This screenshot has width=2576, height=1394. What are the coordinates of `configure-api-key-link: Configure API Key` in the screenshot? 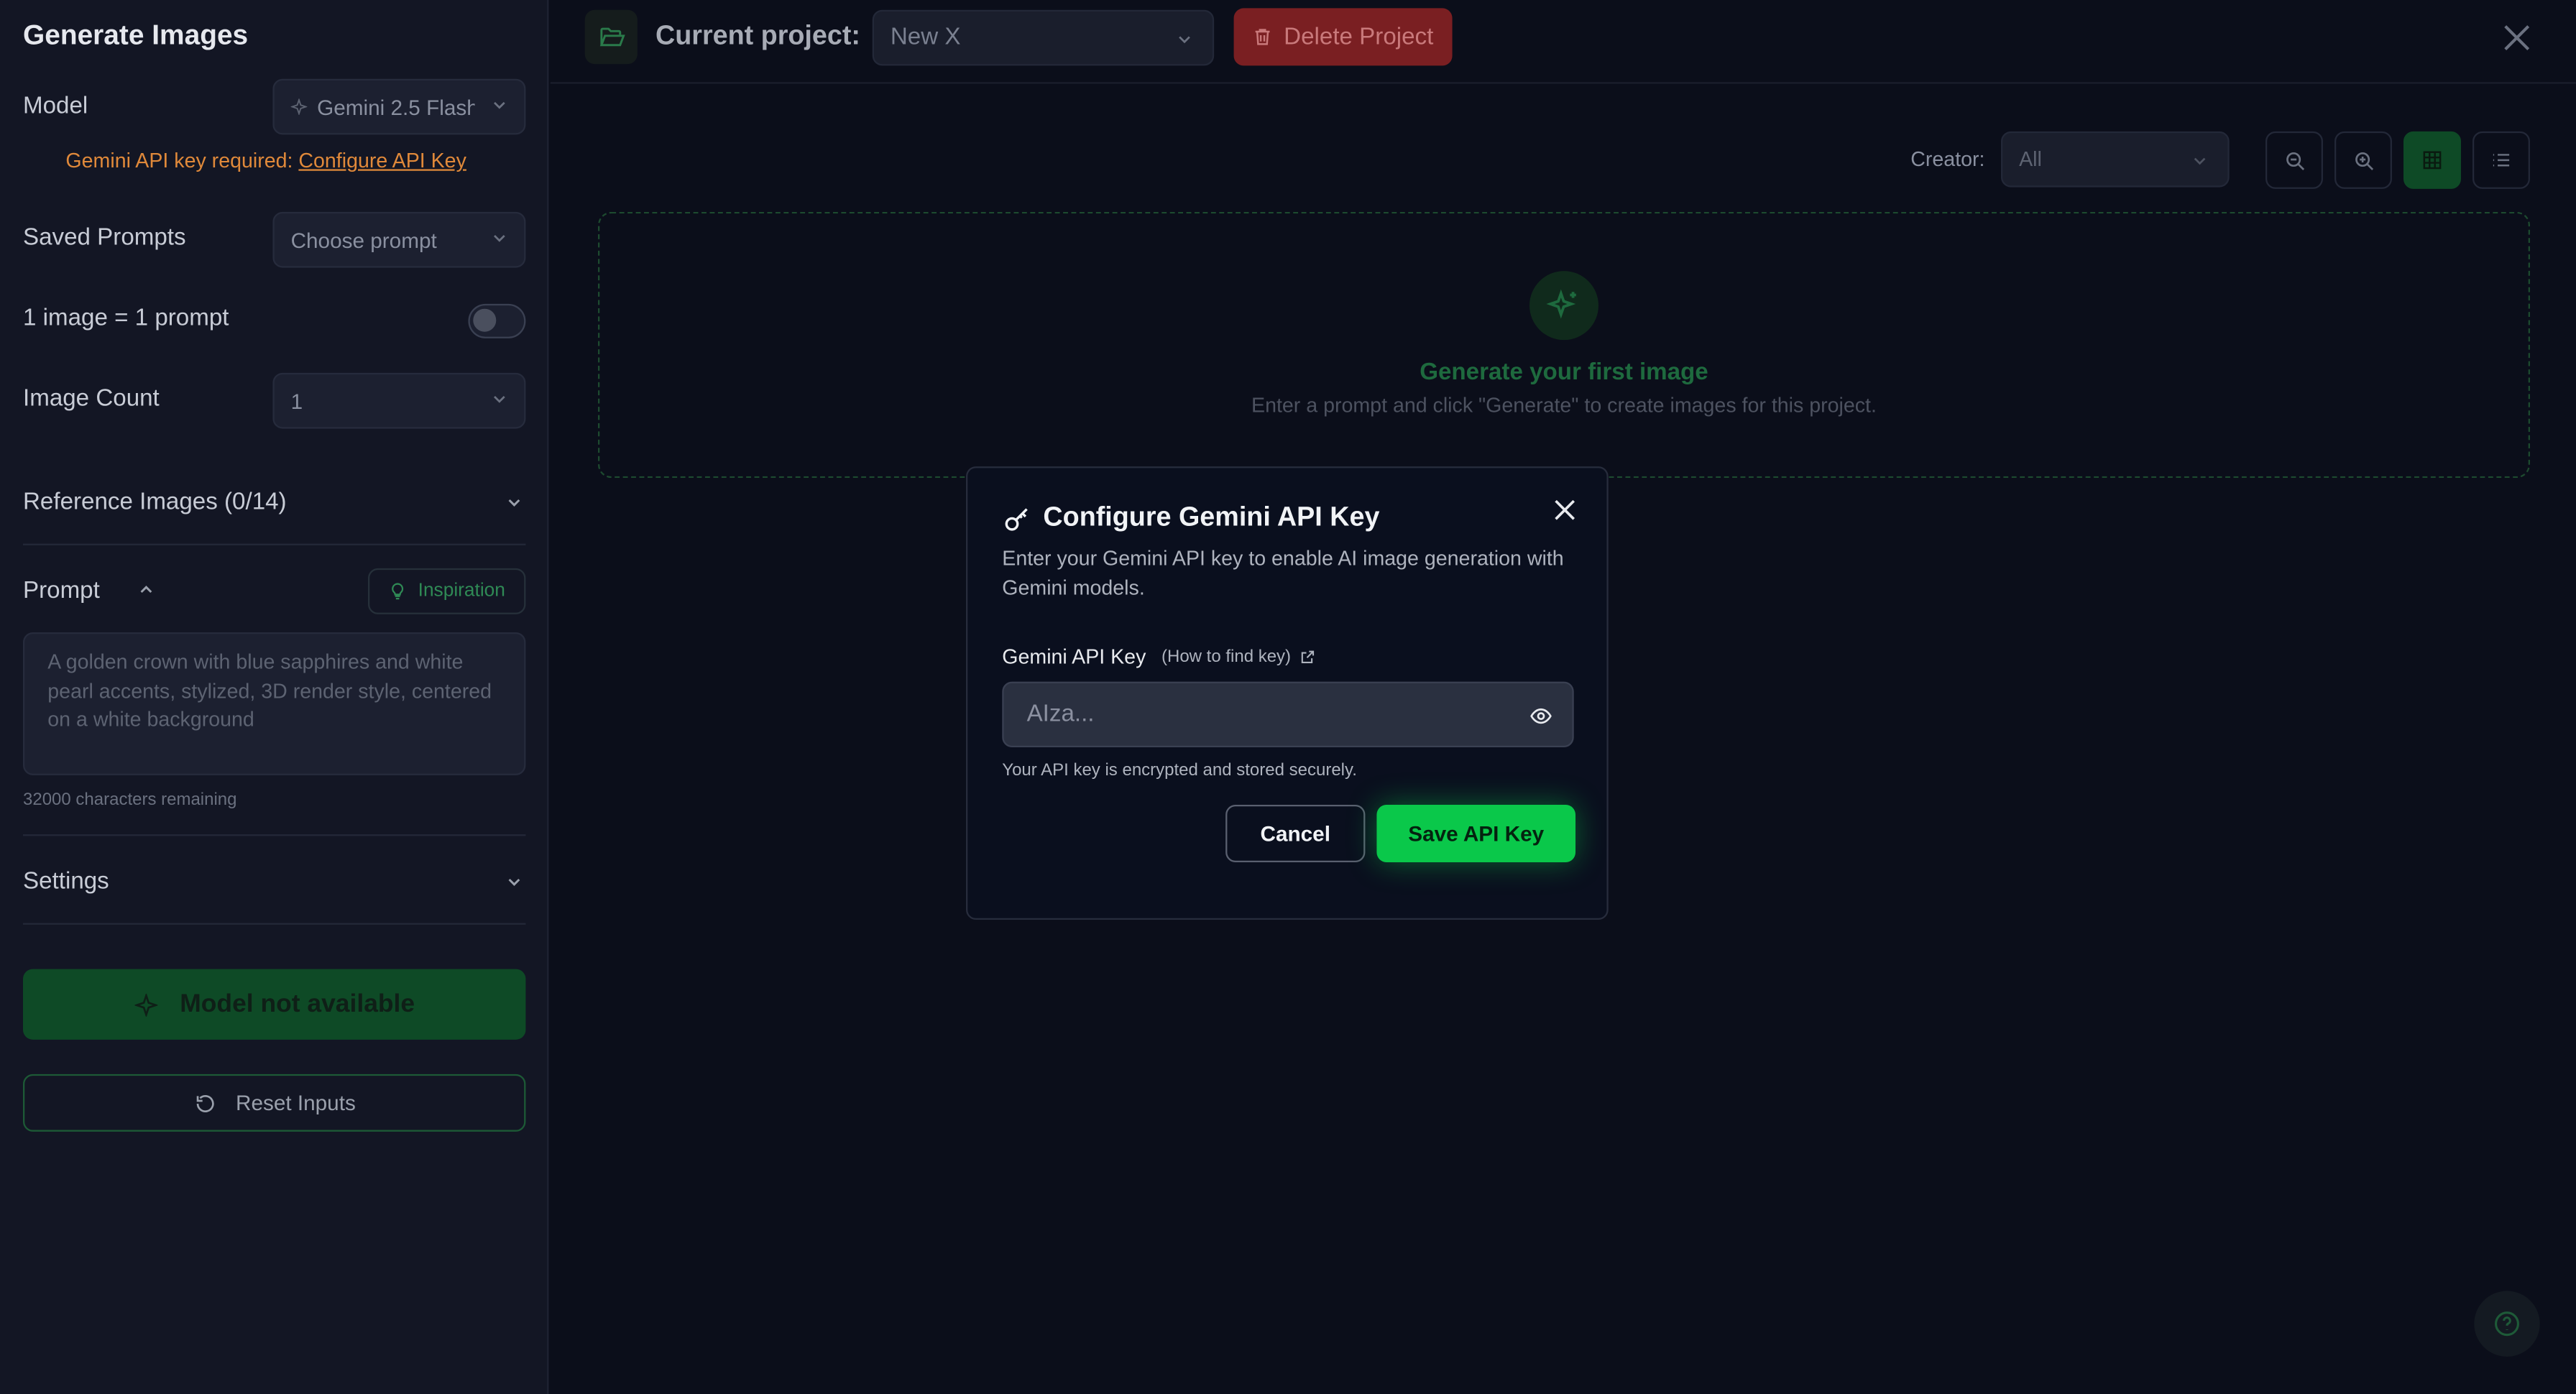 It's located at (382, 160).